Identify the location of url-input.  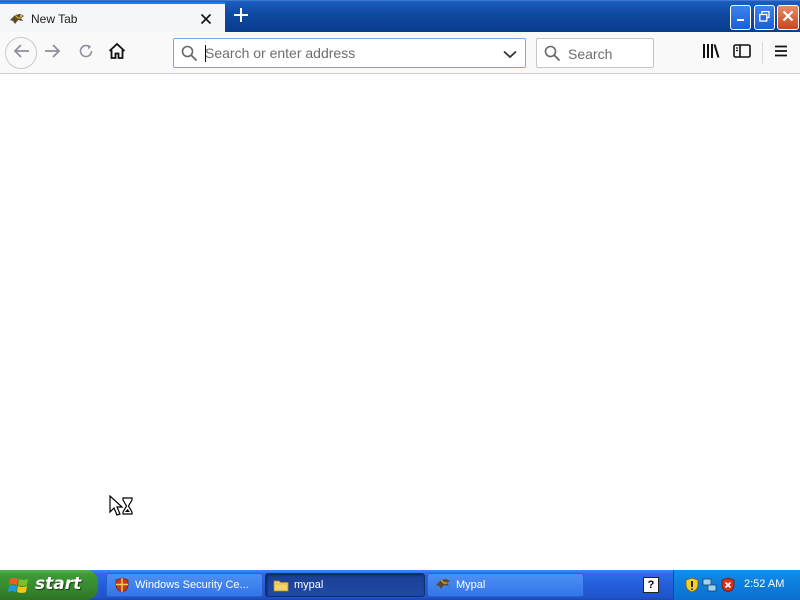
(350, 53).